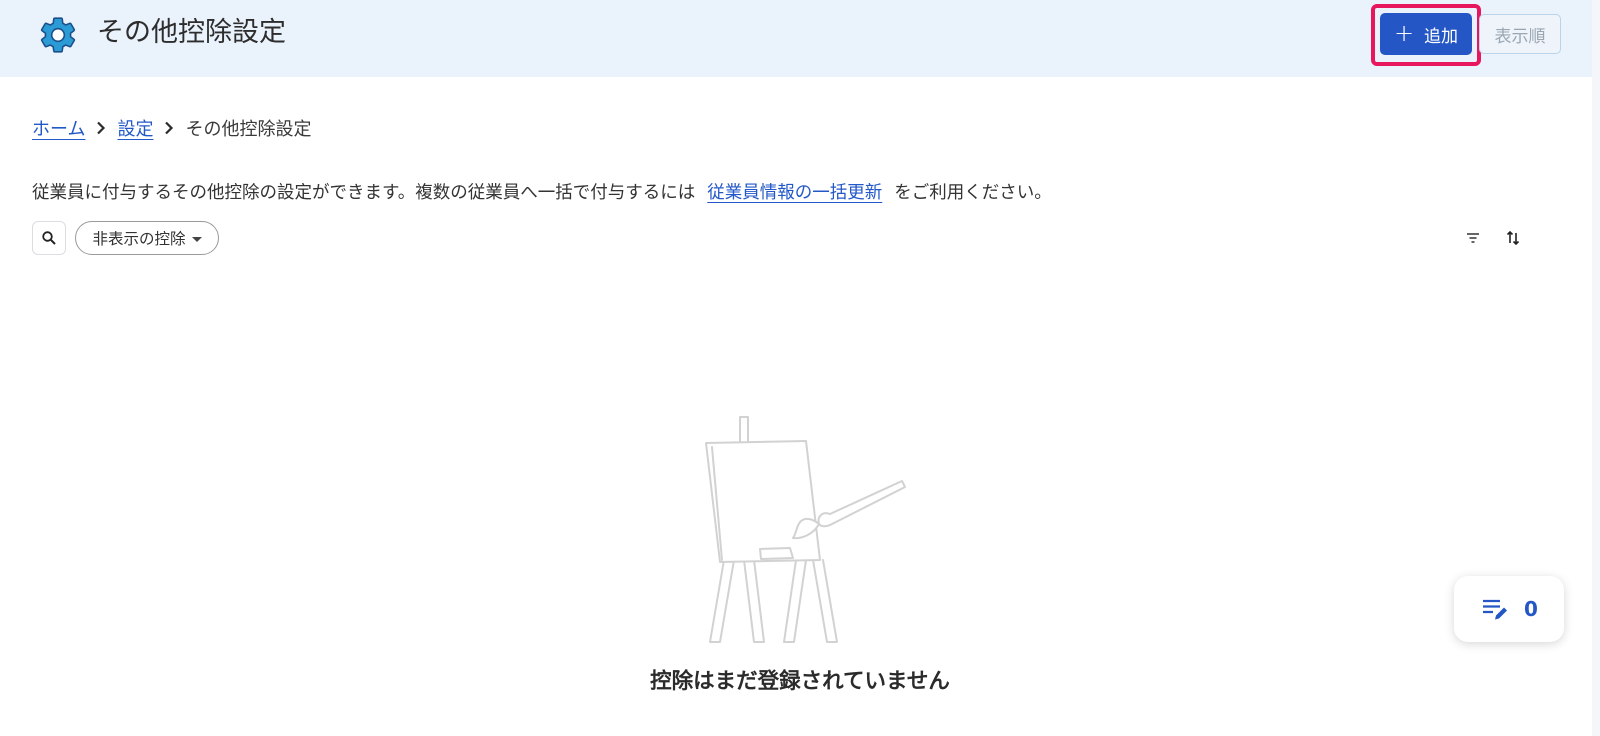 The width and height of the screenshot is (1600, 736). Describe the element at coordinates (196, 239) in the screenshot. I see `caret-down-icon` at that location.